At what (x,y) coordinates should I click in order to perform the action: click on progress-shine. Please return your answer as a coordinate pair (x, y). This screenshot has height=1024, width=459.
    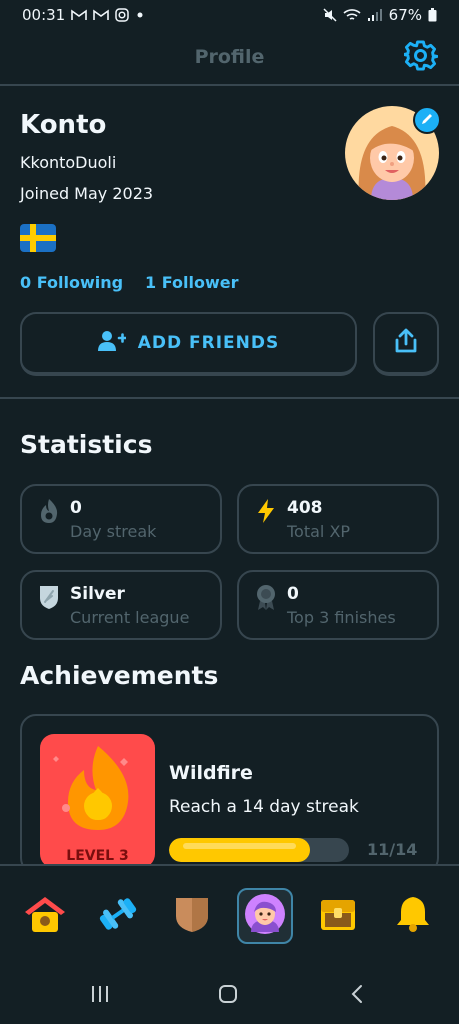
    Looking at the image, I should click on (240, 846).